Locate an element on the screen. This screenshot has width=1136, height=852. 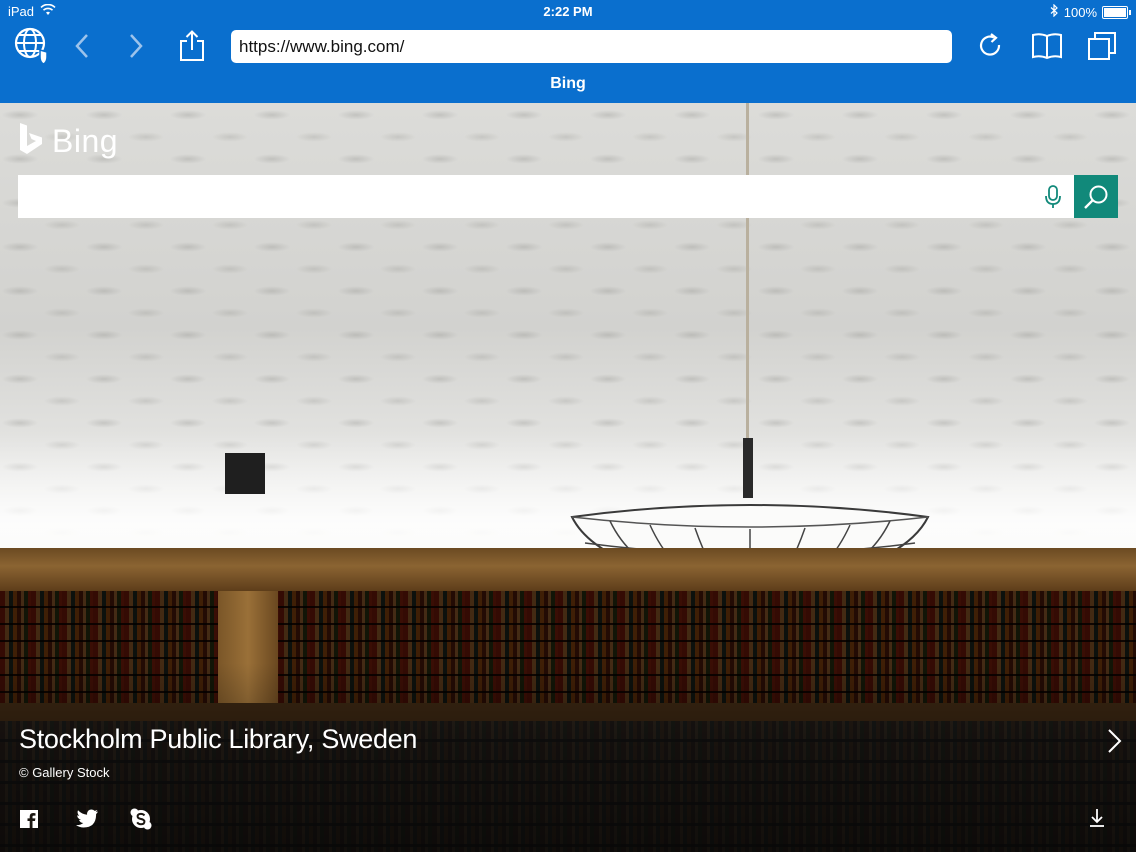
page-title: Bing is located at coordinates (568, 83).